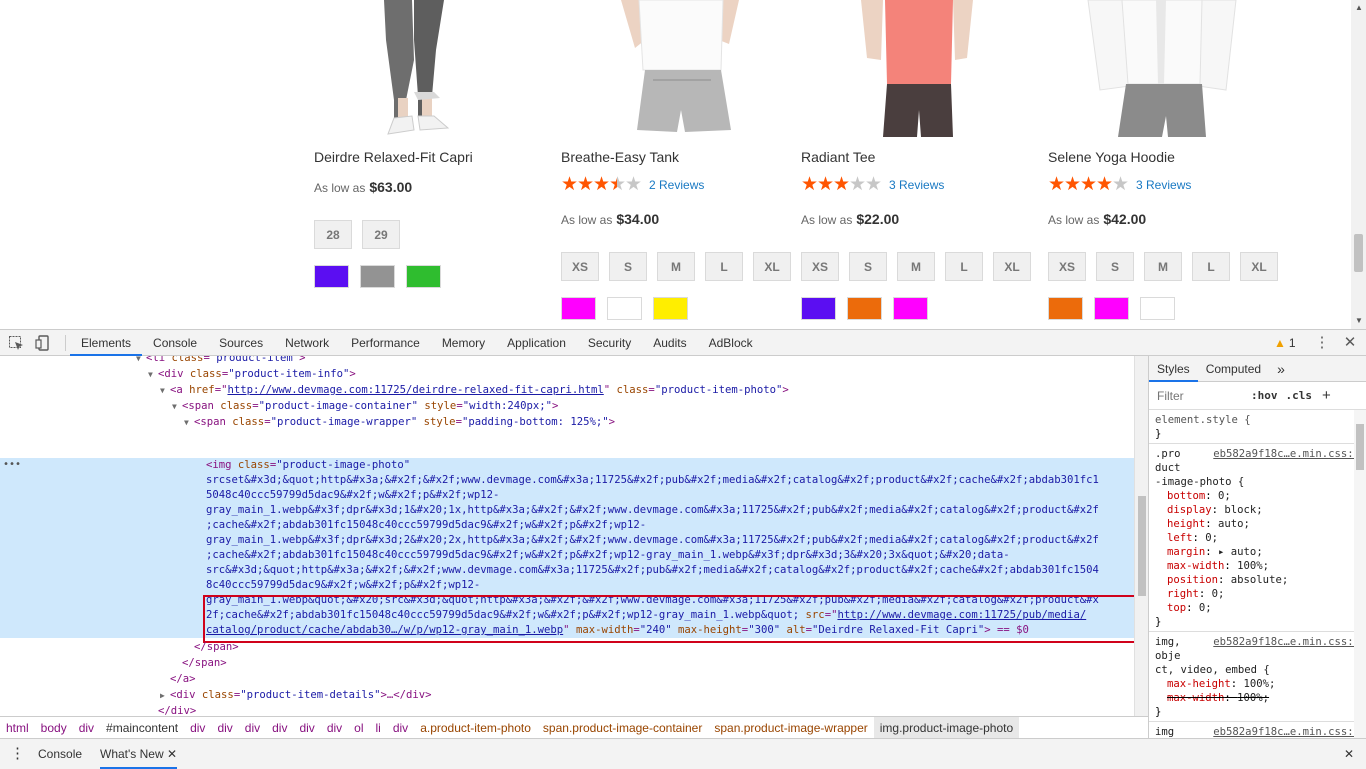 The image size is (1366, 769). I want to click on css-property: top: 0;, so click(1257, 608).